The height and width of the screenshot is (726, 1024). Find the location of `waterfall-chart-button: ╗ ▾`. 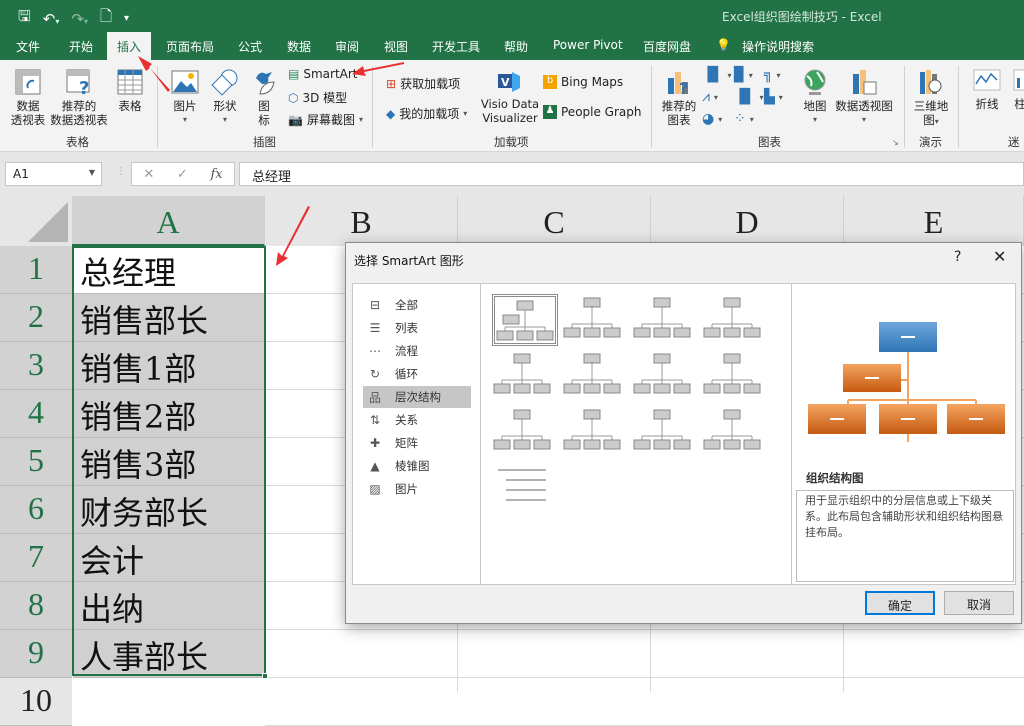

waterfall-chart-button: ╗ ▾ is located at coordinates (772, 75).